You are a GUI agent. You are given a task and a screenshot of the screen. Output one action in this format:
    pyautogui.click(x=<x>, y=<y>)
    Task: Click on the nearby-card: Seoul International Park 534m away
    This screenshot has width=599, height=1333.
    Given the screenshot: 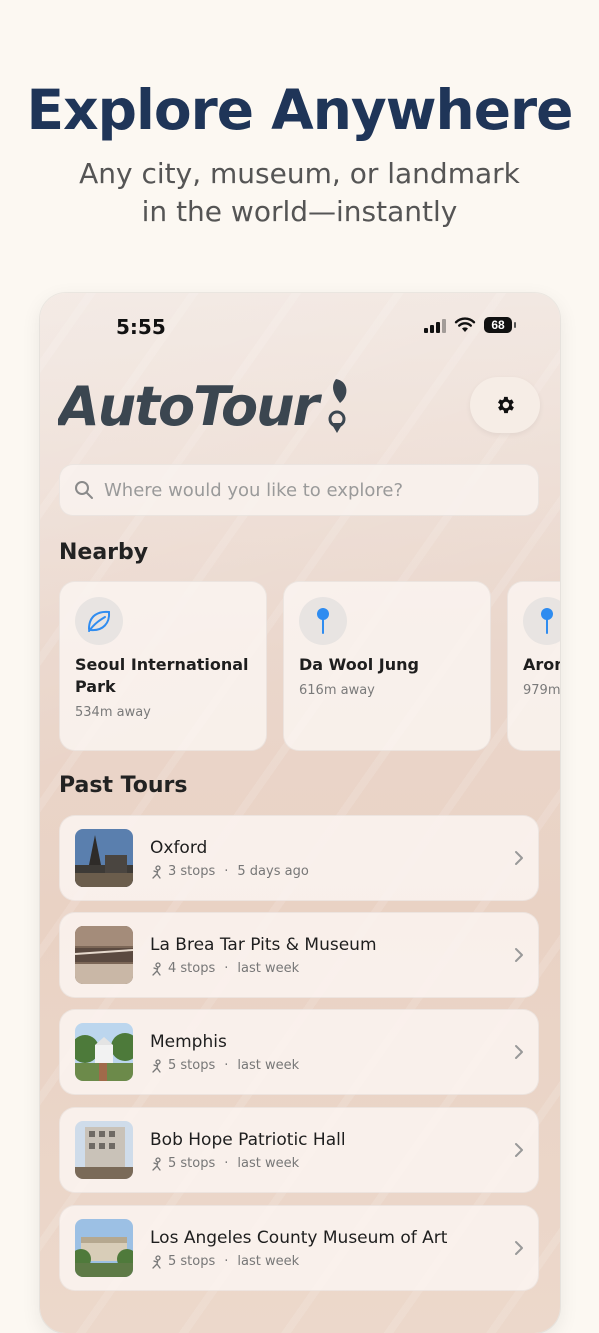 What is the action you would take?
    pyautogui.click(x=163, y=666)
    